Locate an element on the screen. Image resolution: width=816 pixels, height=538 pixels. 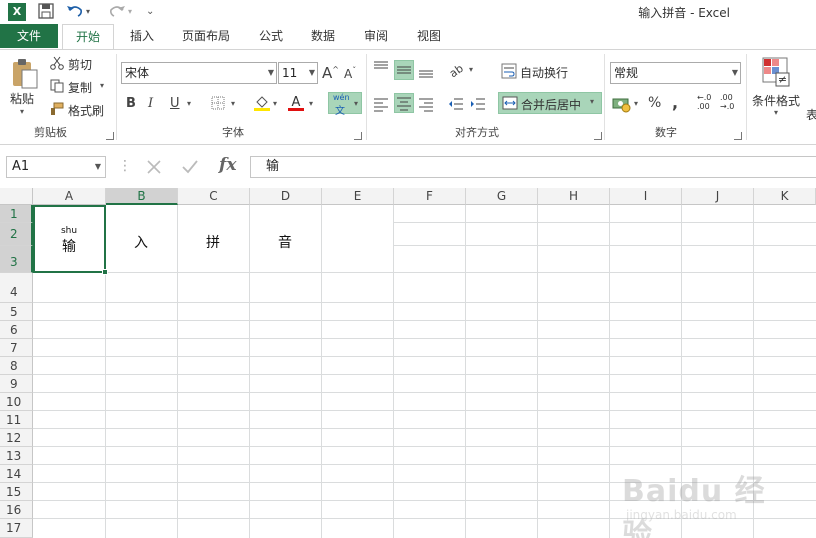
merge-center-button: 合并后居中 ▾ is located at coordinates (550, 103).